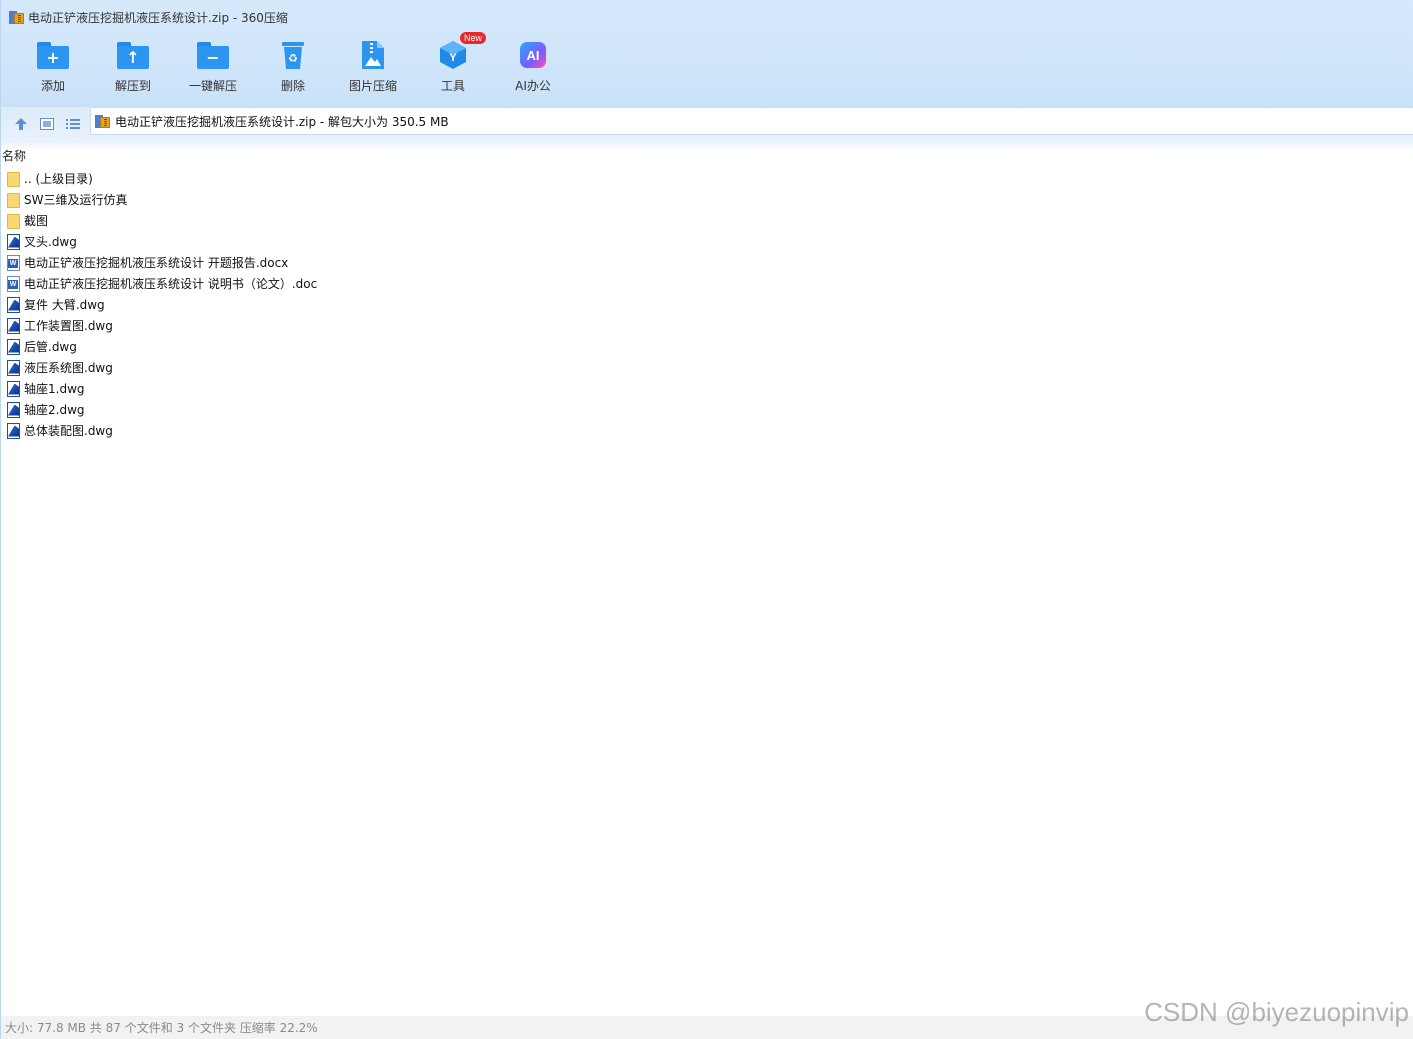  I want to click on main-toolbar: + 添加 ↑ 解压到 − 一键解压 ♻ 删除 图片压缩 Y New 工具 AI AI办公, so click(293, 65).